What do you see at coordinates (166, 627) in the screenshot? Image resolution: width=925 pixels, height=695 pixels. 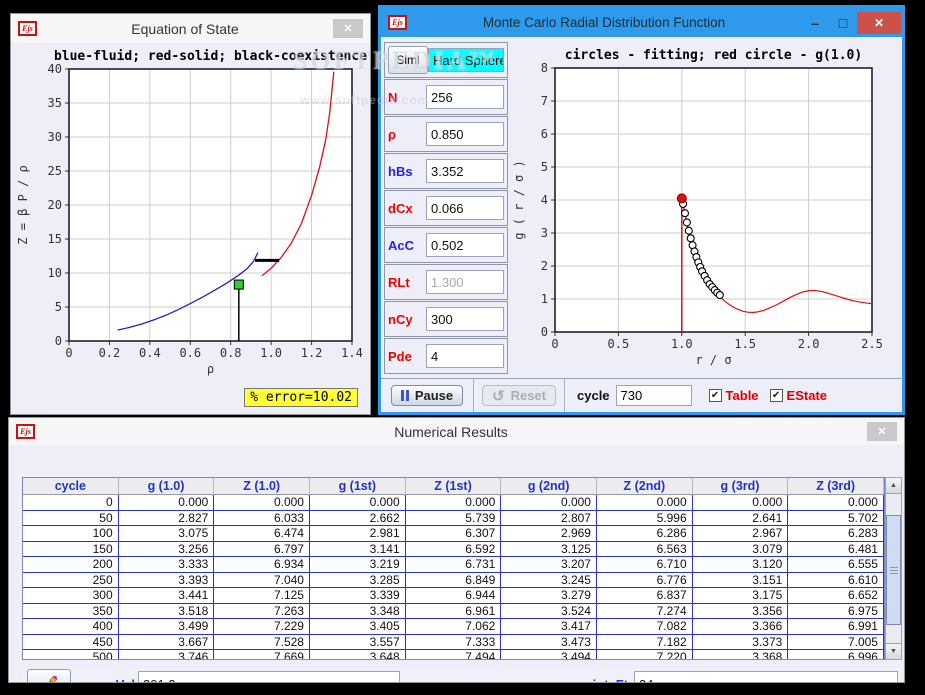 I see `table-cell: 3.499` at bounding box center [166, 627].